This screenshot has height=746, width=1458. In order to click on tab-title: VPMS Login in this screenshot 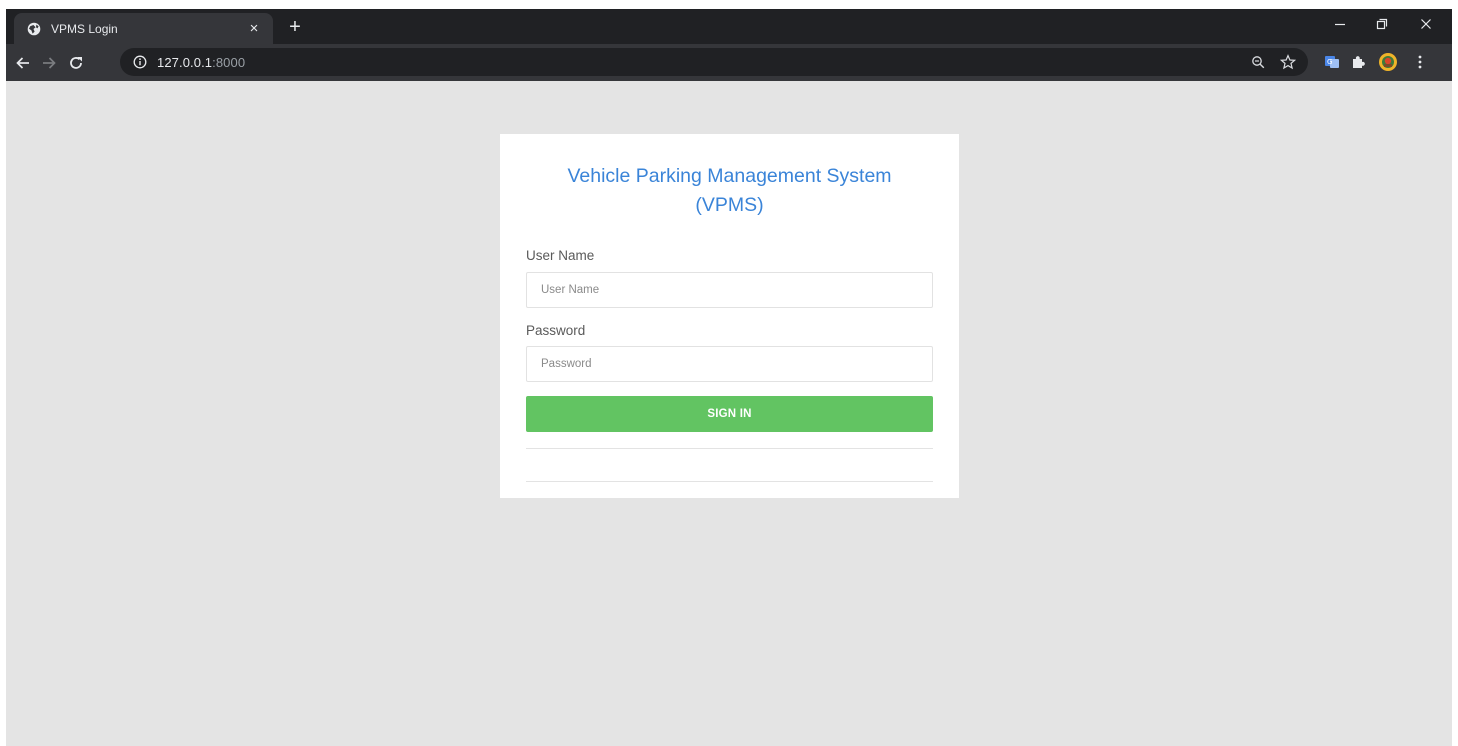, I will do `click(84, 28)`.